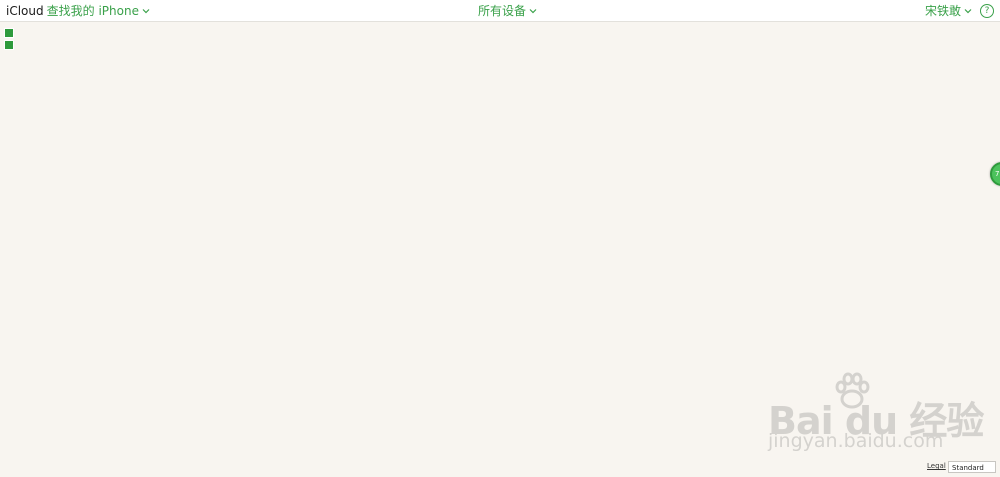  What do you see at coordinates (92, 11) in the screenshot?
I see `app-title: 查找我的 iPhone` at bounding box center [92, 11].